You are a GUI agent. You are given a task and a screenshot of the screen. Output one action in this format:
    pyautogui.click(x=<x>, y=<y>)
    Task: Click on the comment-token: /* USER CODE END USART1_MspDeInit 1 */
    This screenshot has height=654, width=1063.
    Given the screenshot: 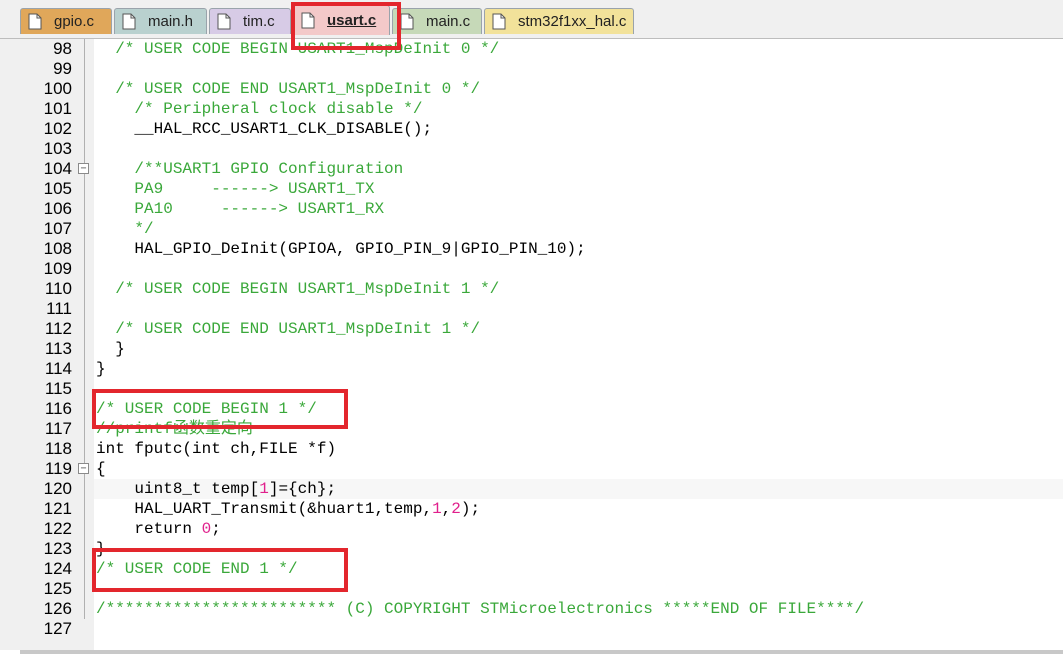 What is the action you would take?
    pyautogui.click(x=288, y=329)
    